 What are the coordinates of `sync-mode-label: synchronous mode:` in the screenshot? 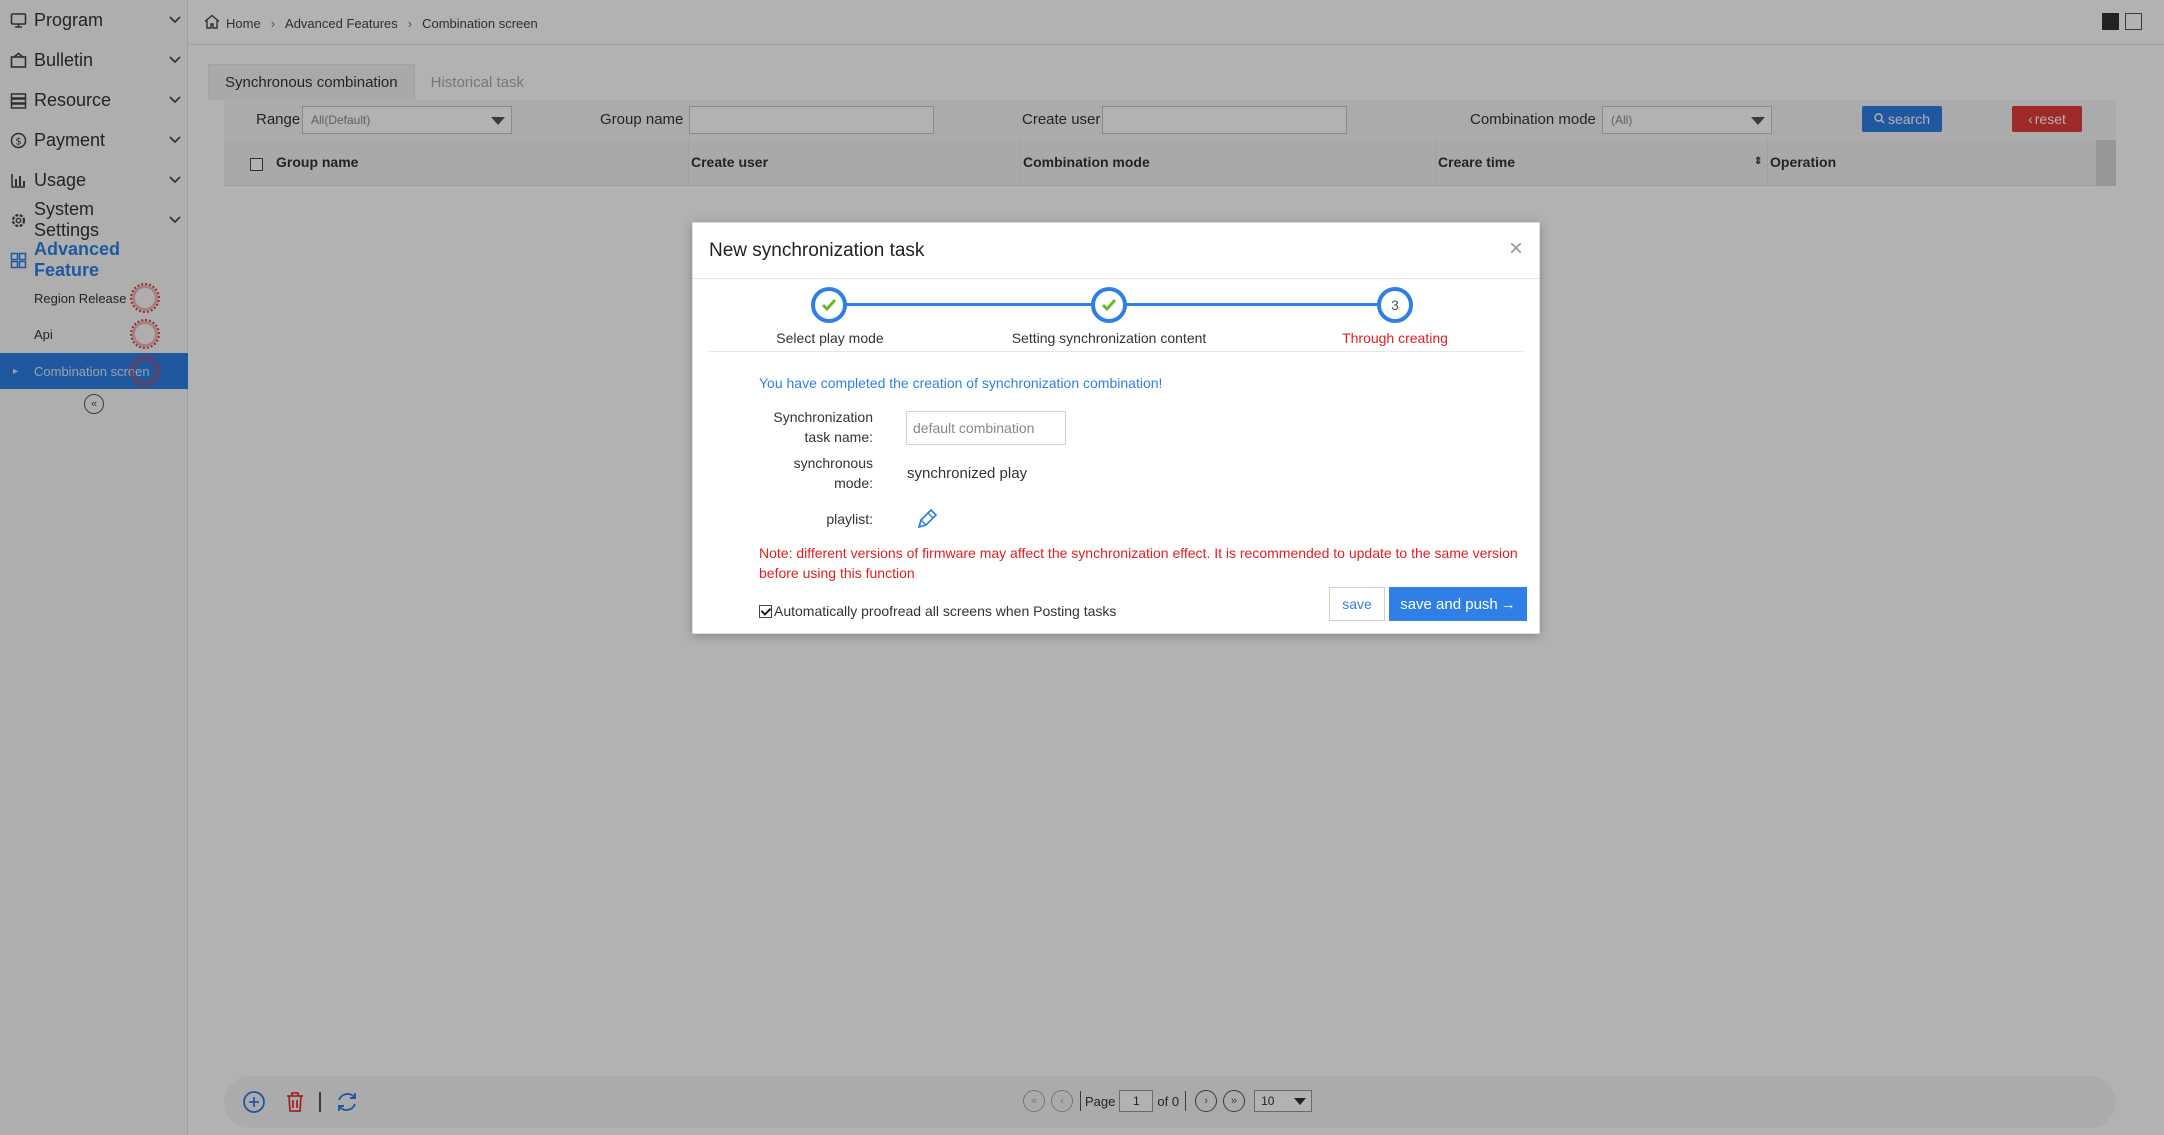 It's located at (803, 473).